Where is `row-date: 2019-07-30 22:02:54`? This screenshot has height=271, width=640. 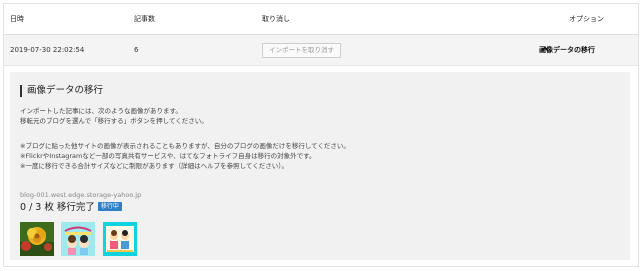
row-date: 2019-07-30 22:02:54 is located at coordinates (47, 50).